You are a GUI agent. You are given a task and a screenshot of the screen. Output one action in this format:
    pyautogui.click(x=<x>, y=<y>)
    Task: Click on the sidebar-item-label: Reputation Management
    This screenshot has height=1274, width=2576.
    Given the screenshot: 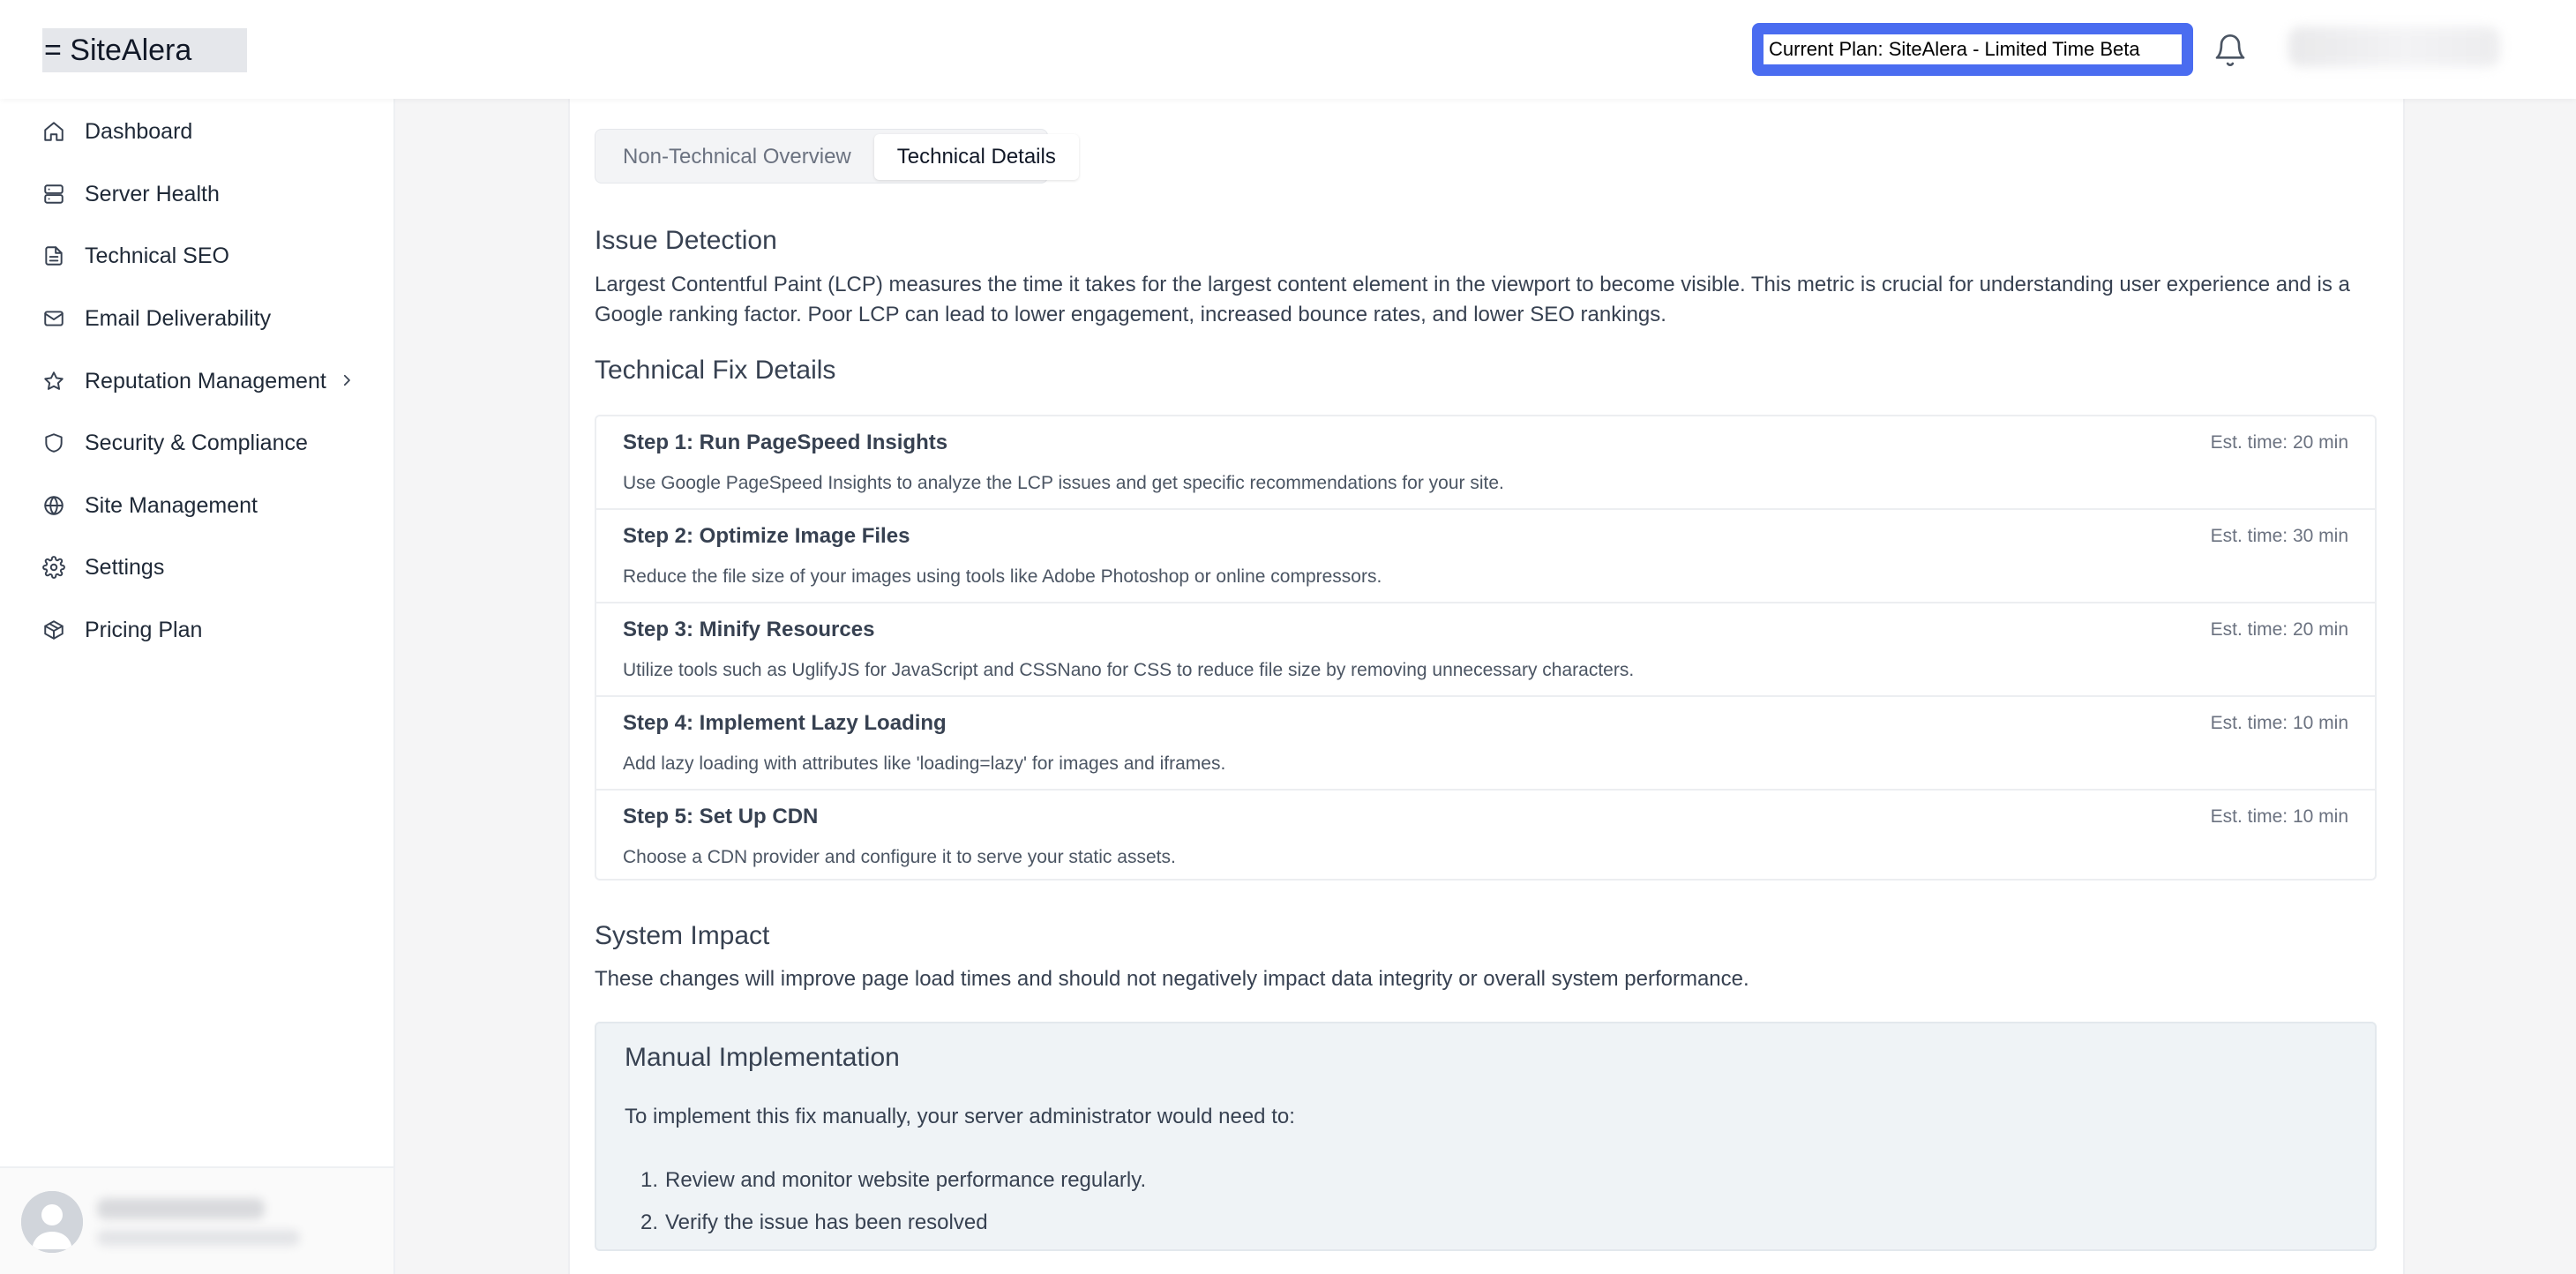 What is the action you would take?
    pyautogui.click(x=206, y=380)
    